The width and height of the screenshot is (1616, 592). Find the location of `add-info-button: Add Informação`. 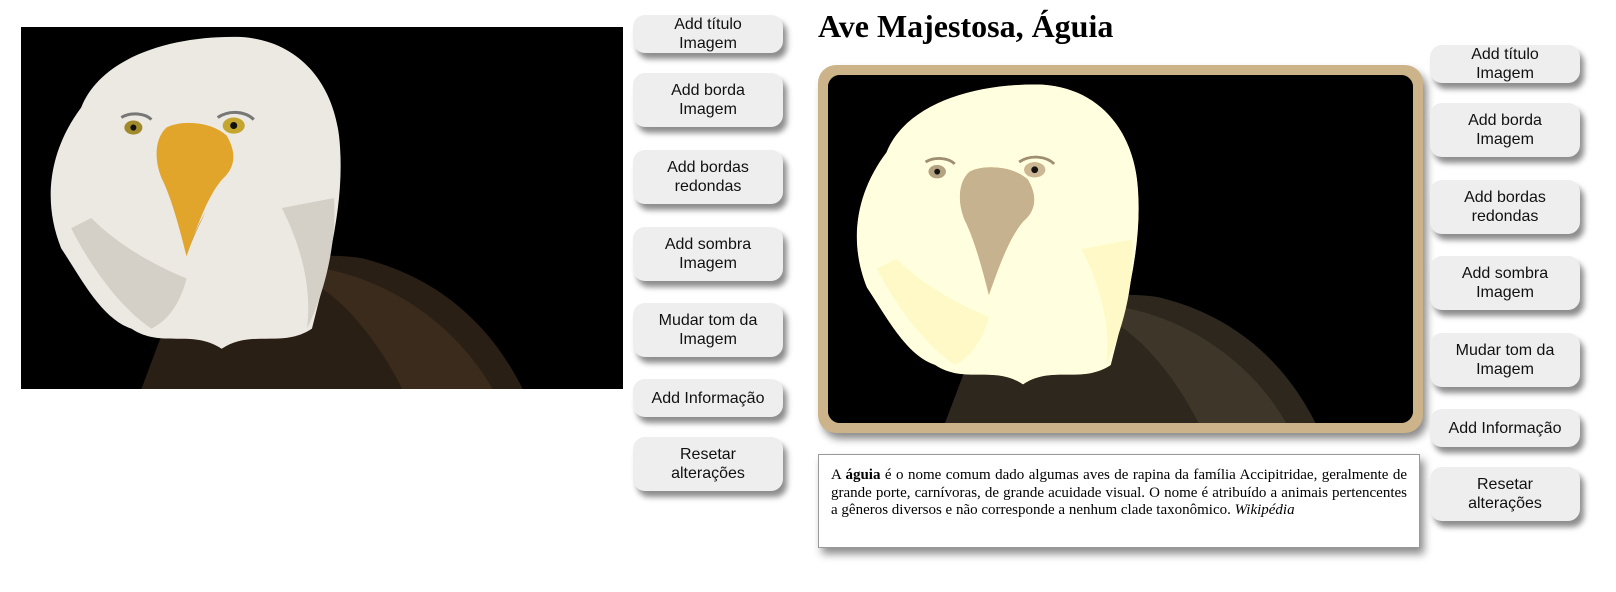

add-info-button: Add Informação is located at coordinates (708, 398).